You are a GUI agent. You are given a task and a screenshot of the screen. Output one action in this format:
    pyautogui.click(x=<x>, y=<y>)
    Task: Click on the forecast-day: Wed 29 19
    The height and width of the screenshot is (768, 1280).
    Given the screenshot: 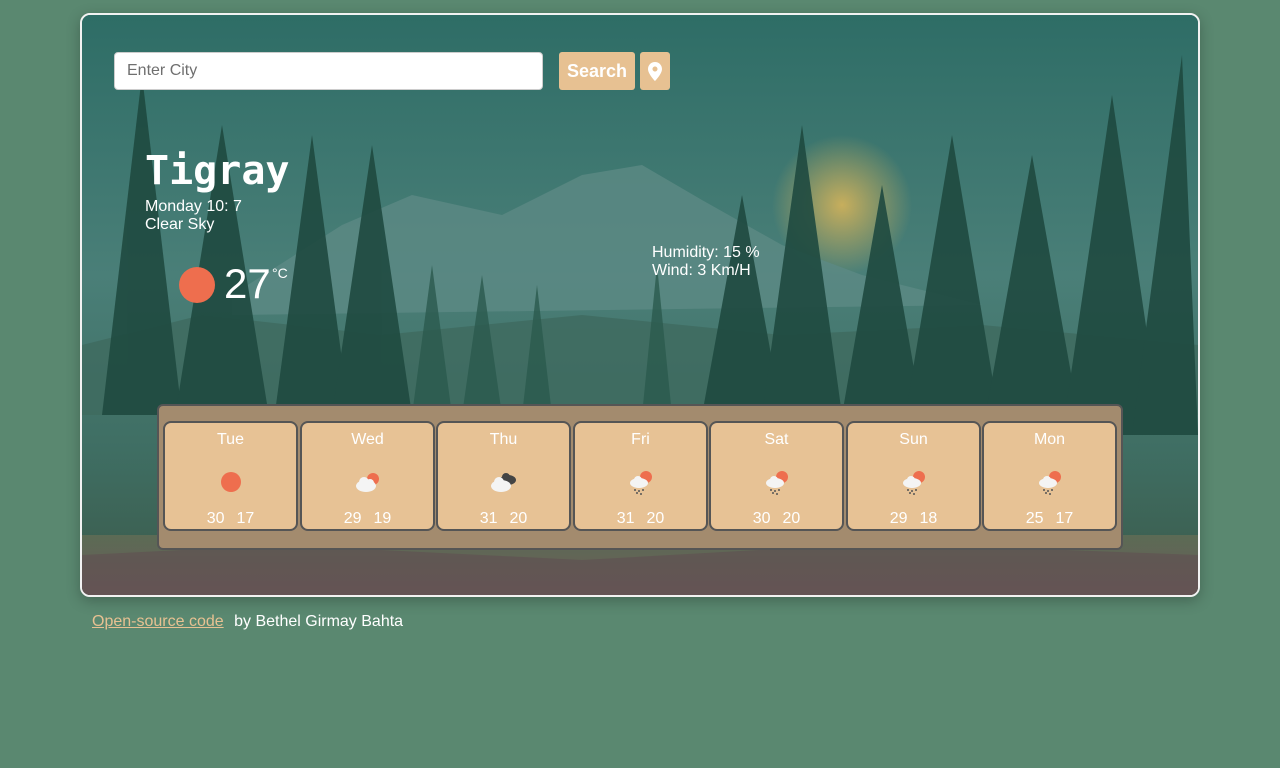 What is the action you would take?
    pyautogui.click(x=367, y=476)
    